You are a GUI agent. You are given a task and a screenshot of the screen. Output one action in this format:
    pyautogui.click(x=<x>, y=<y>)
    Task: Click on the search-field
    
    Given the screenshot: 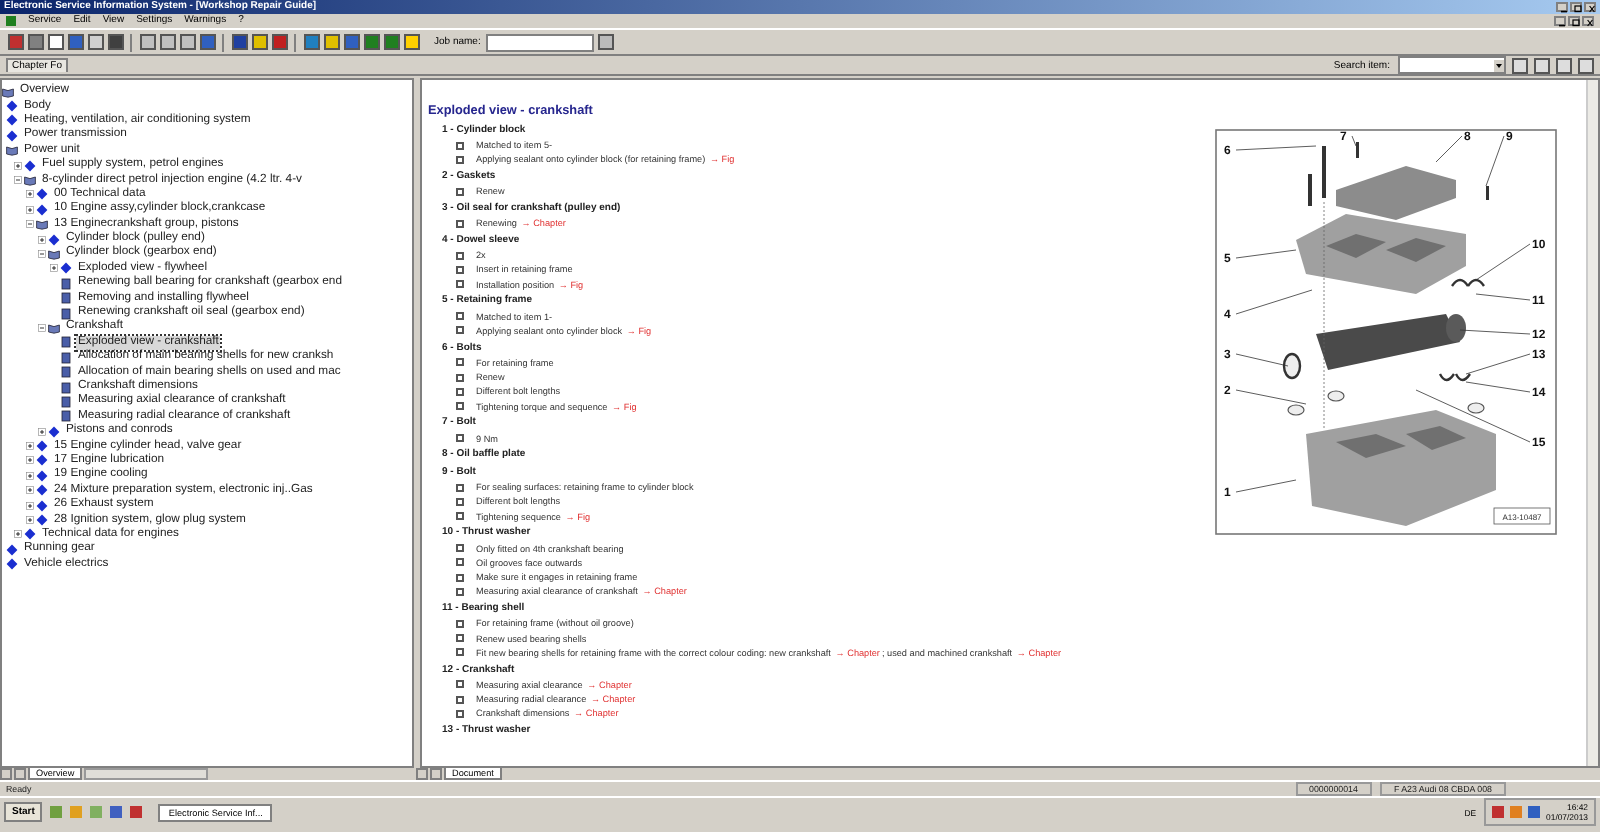 What is the action you would take?
    pyautogui.click(x=1452, y=65)
    